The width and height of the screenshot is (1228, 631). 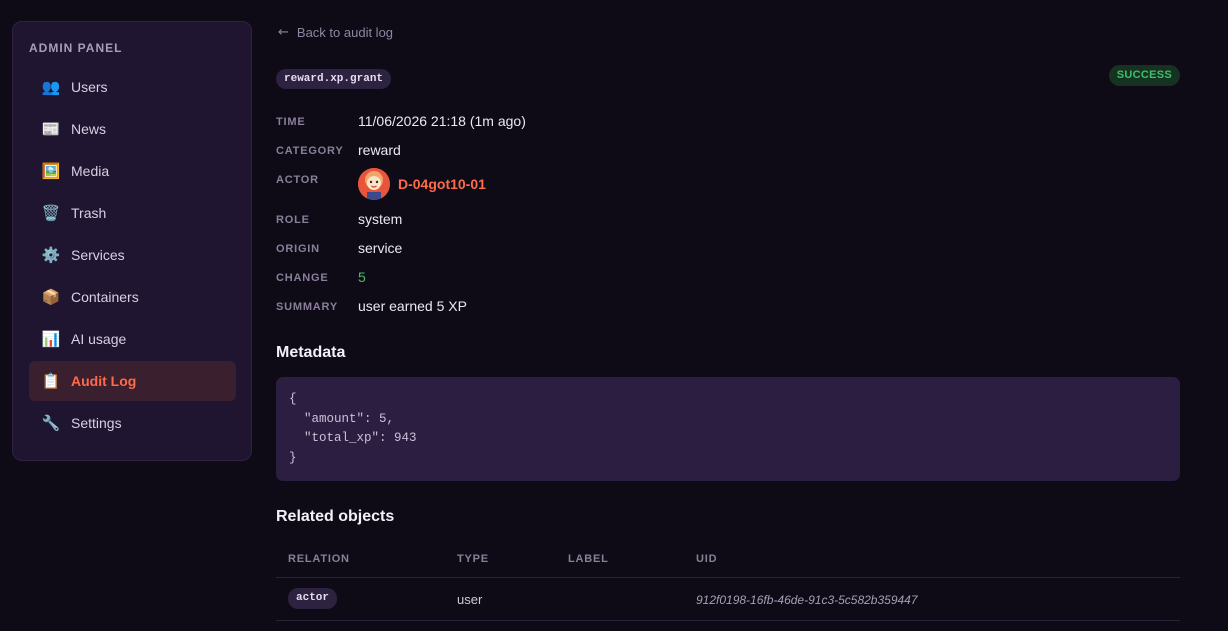 What do you see at coordinates (707, 559) in the screenshot?
I see `column-header: UID` at bounding box center [707, 559].